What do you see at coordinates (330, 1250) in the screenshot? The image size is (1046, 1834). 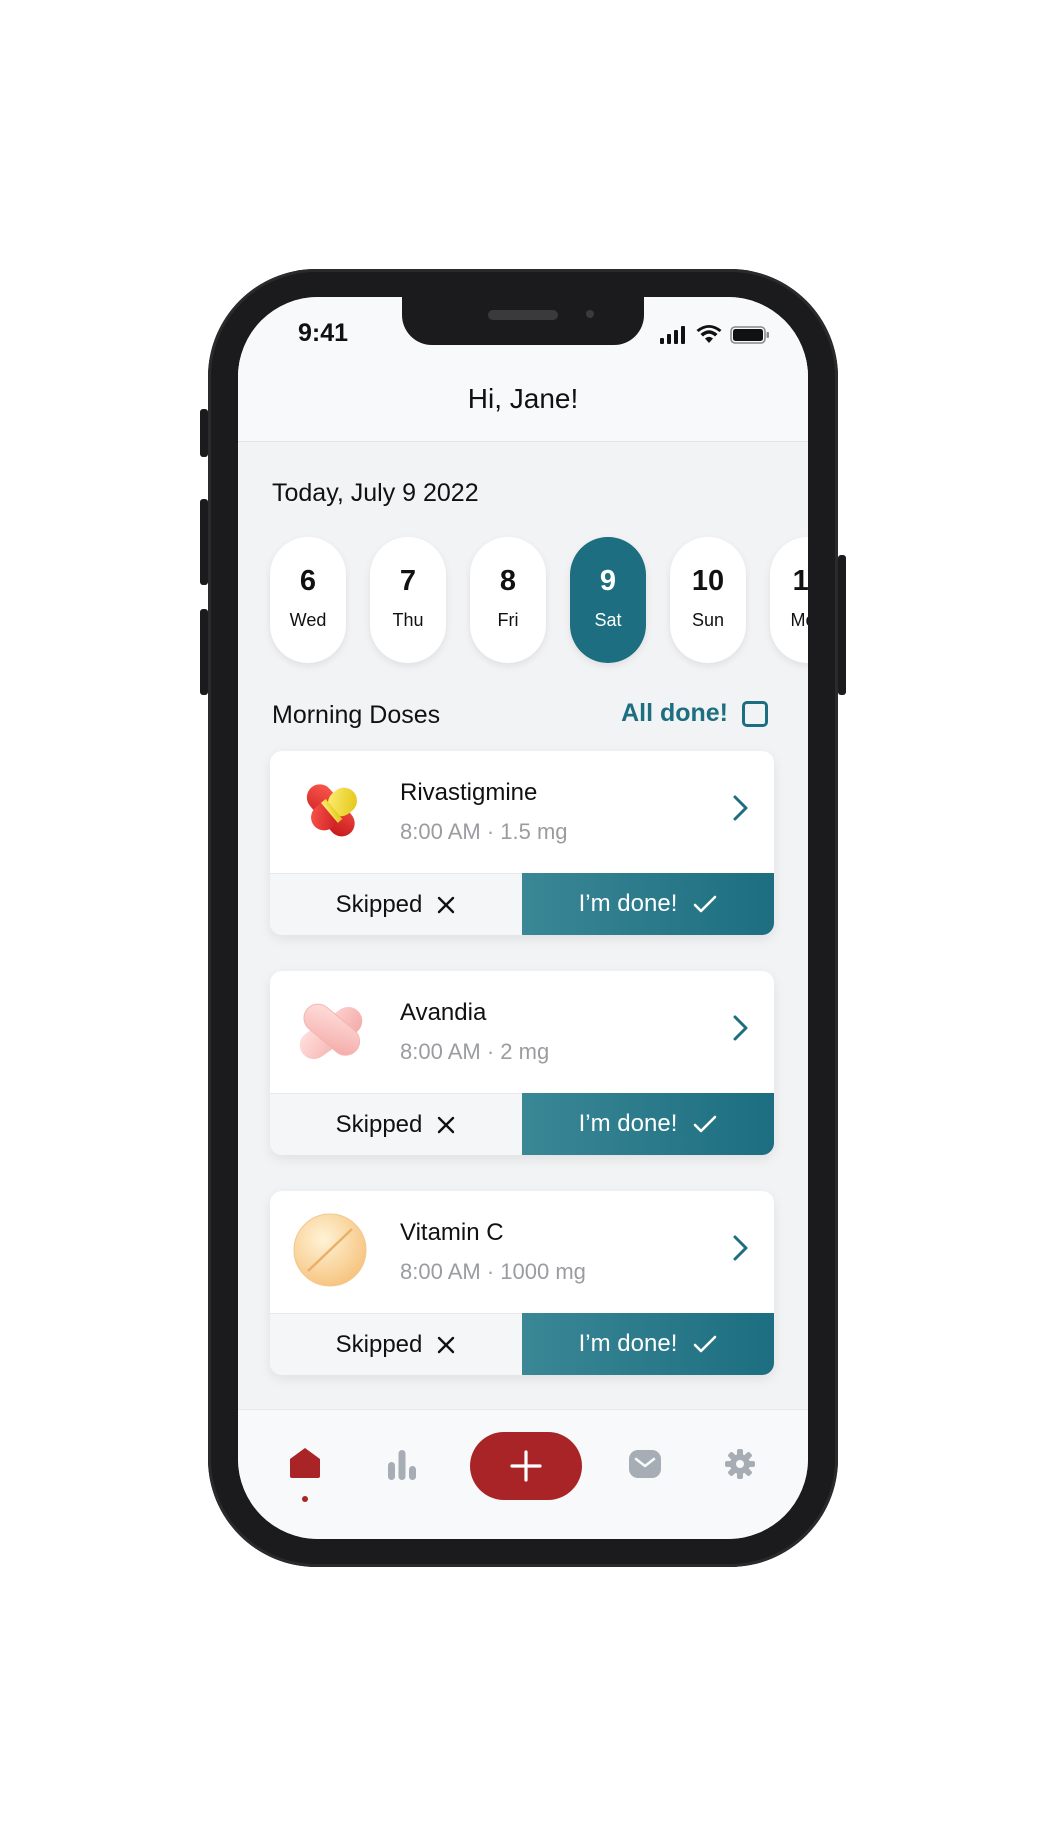 I see `orange-round-tablet-icon` at bounding box center [330, 1250].